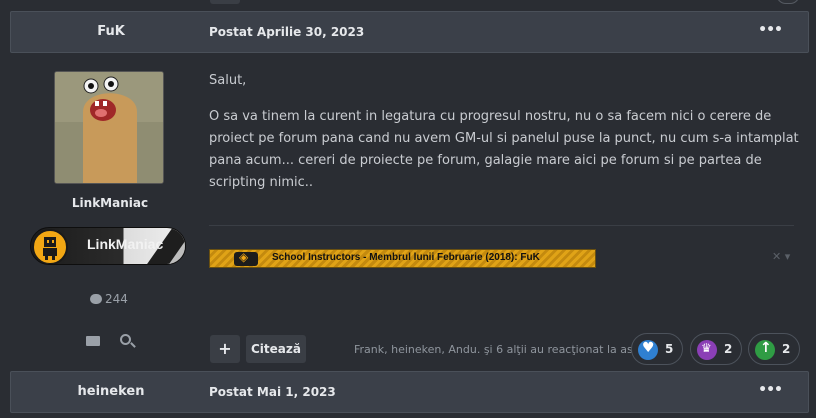  Describe the element at coordinates (246, 258) in the screenshot. I see `award-icon` at that location.